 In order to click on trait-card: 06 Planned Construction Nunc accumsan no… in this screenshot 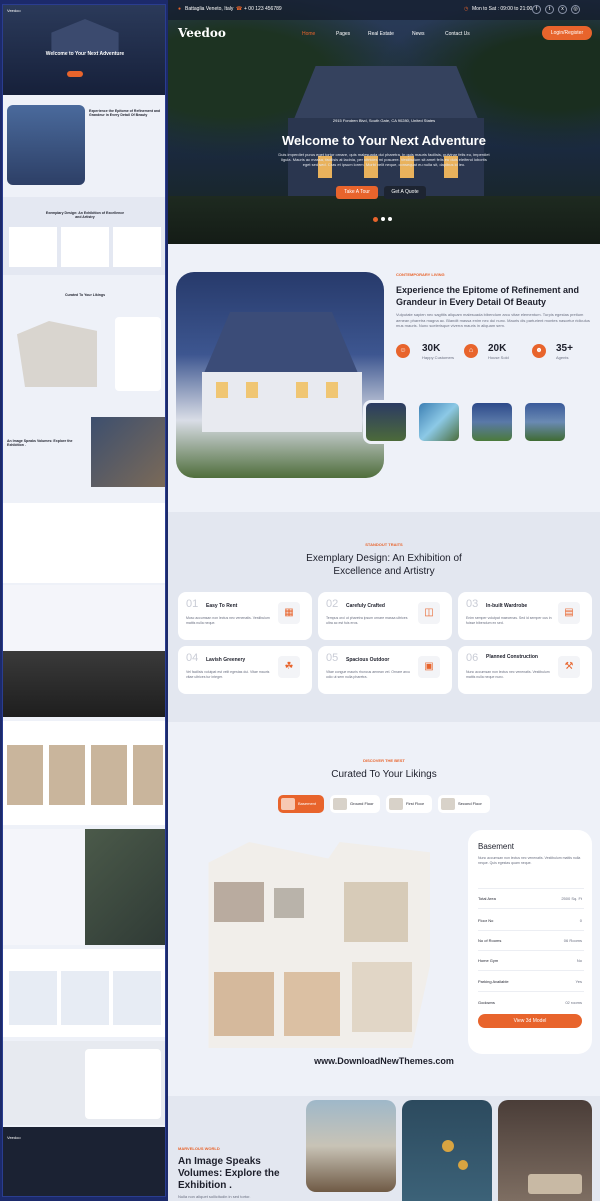, I will do `click(525, 670)`.